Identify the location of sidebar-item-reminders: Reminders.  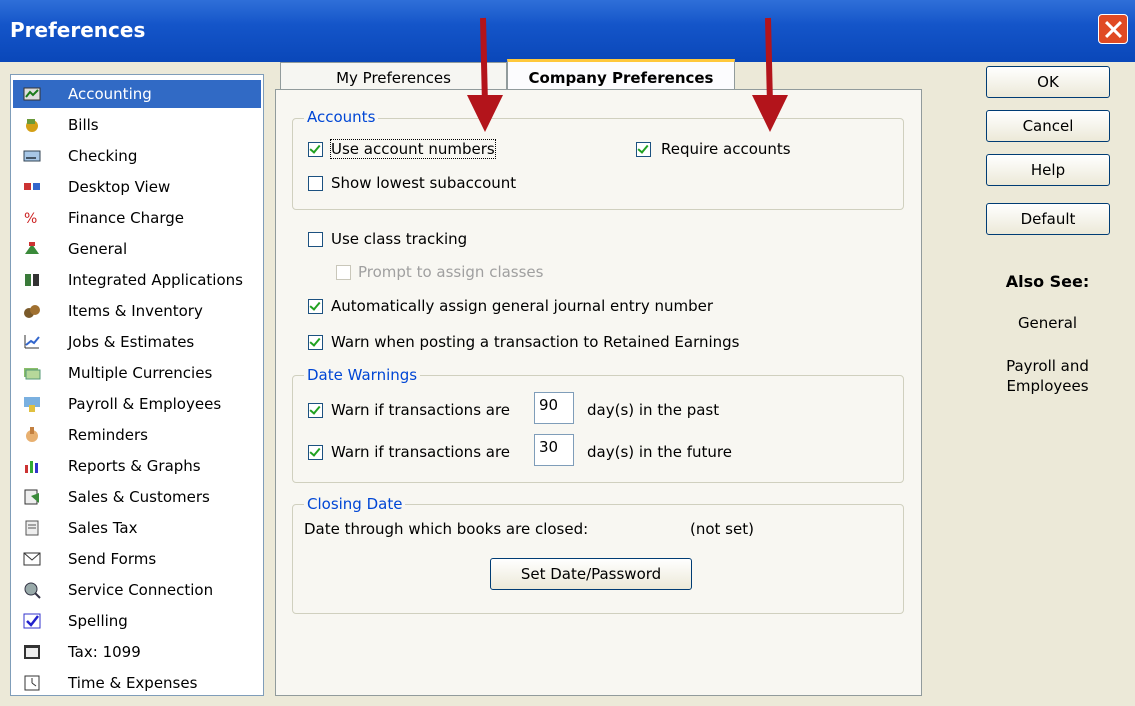
(137, 435).